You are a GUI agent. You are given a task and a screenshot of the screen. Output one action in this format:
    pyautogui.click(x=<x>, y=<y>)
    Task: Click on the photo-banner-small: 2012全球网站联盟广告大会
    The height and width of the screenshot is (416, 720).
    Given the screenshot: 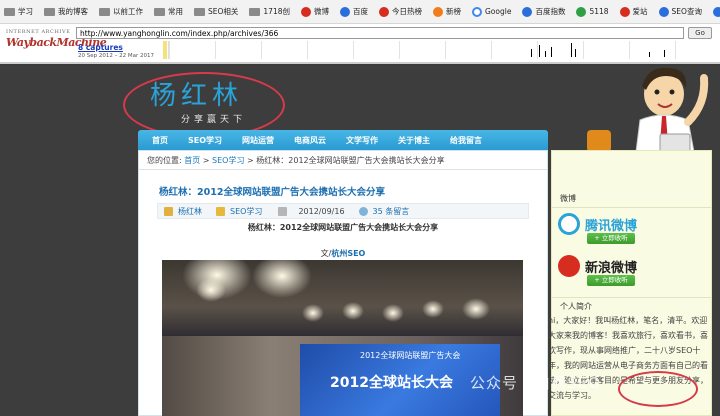 What is the action you would take?
    pyautogui.click(x=410, y=355)
    